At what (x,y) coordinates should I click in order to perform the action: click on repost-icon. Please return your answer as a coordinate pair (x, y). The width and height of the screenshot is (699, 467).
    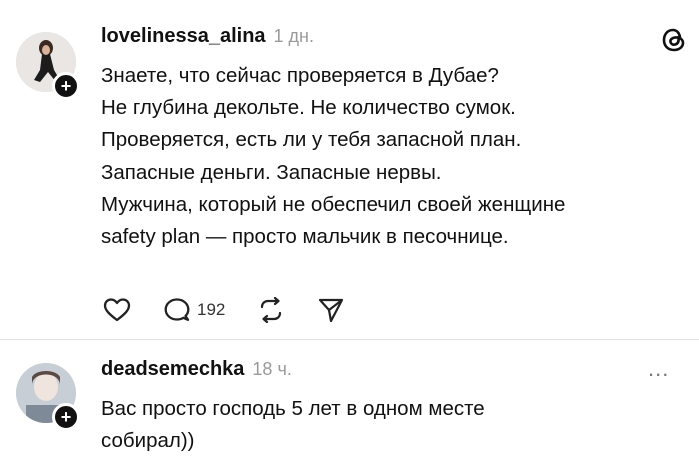
    Looking at the image, I should click on (271, 310).